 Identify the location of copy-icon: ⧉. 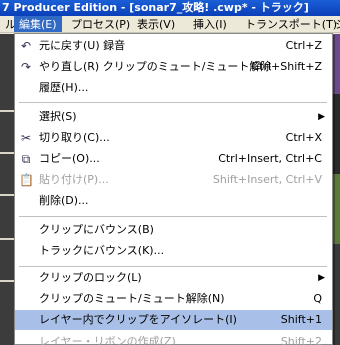
(26, 159).